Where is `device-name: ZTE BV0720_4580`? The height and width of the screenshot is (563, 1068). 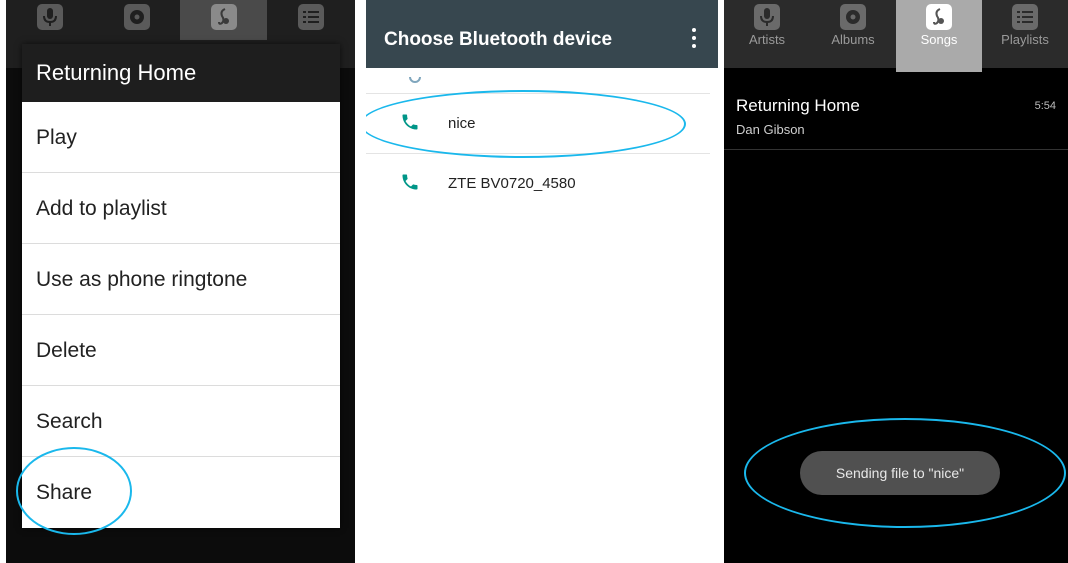 device-name: ZTE BV0720_4580 is located at coordinates (512, 183).